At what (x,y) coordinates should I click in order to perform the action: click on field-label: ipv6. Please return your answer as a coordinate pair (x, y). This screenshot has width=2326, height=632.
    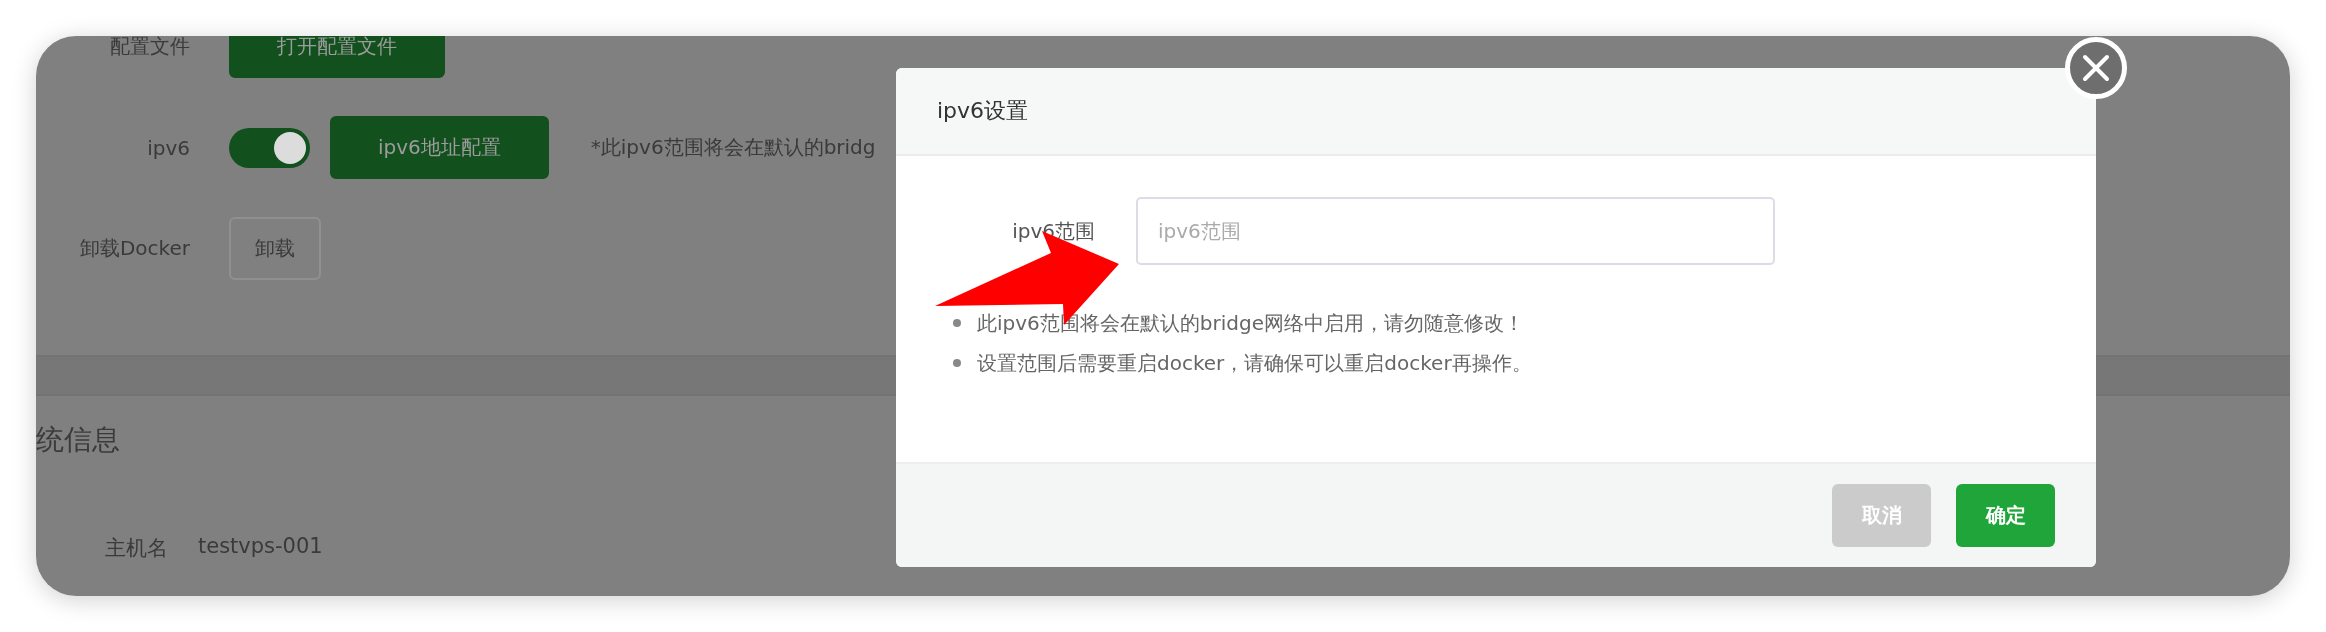
    Looking at the image, I should click on (168, 147).